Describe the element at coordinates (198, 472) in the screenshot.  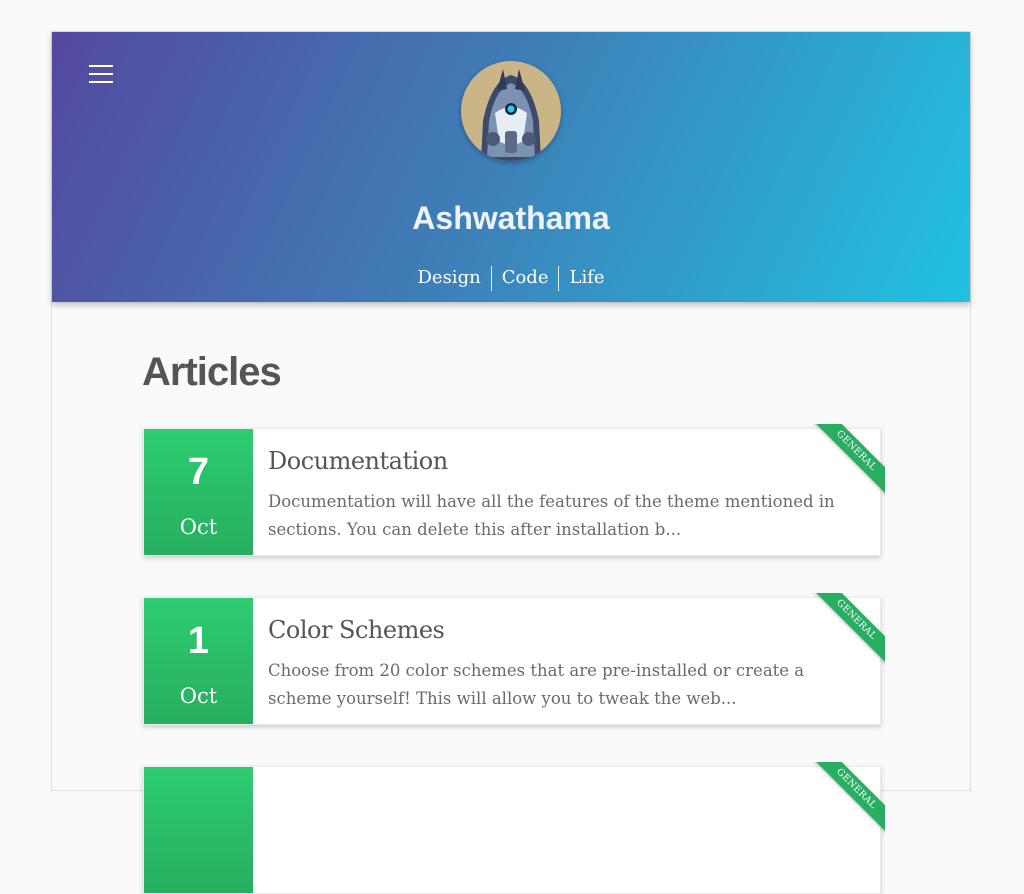
I see `date-day: 7` at that location.